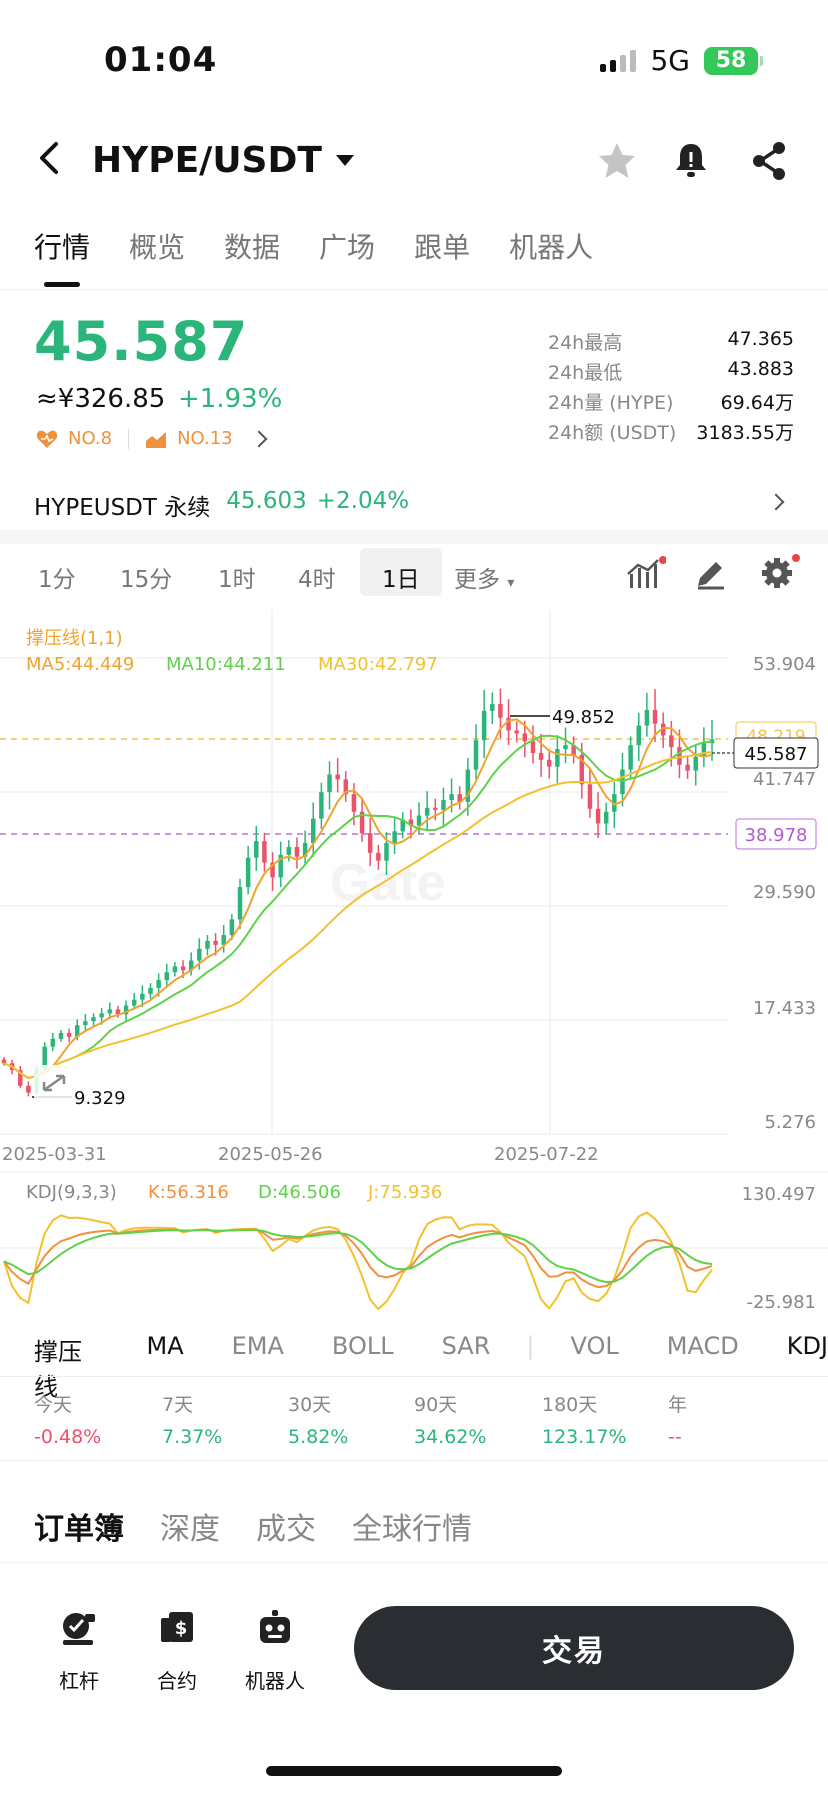  What do you see at coordinates (511, 583) in the screenshot?
I see `caret-down-icon: ▾` at bounding box center [511, 583].